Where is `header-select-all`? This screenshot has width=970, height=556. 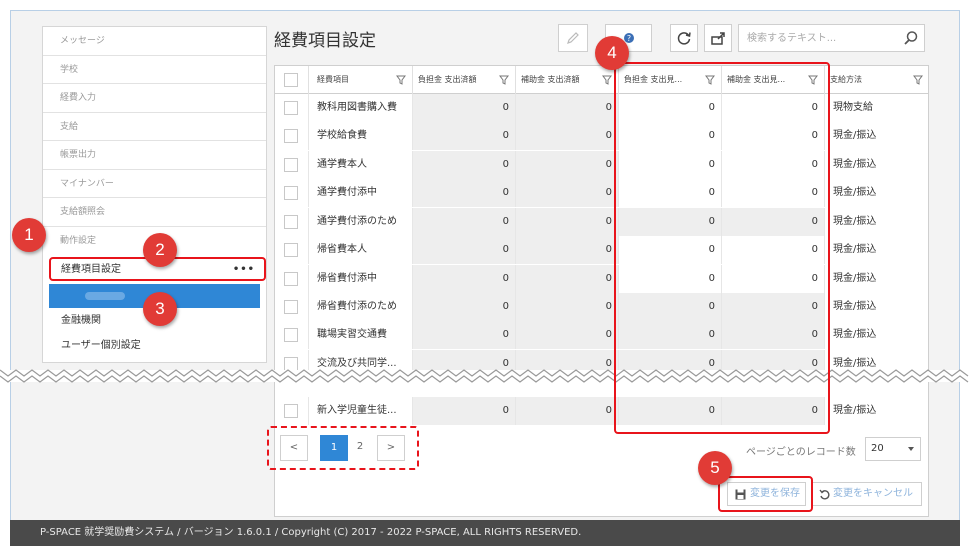 header-select-all is located at coordinates (292, 80).